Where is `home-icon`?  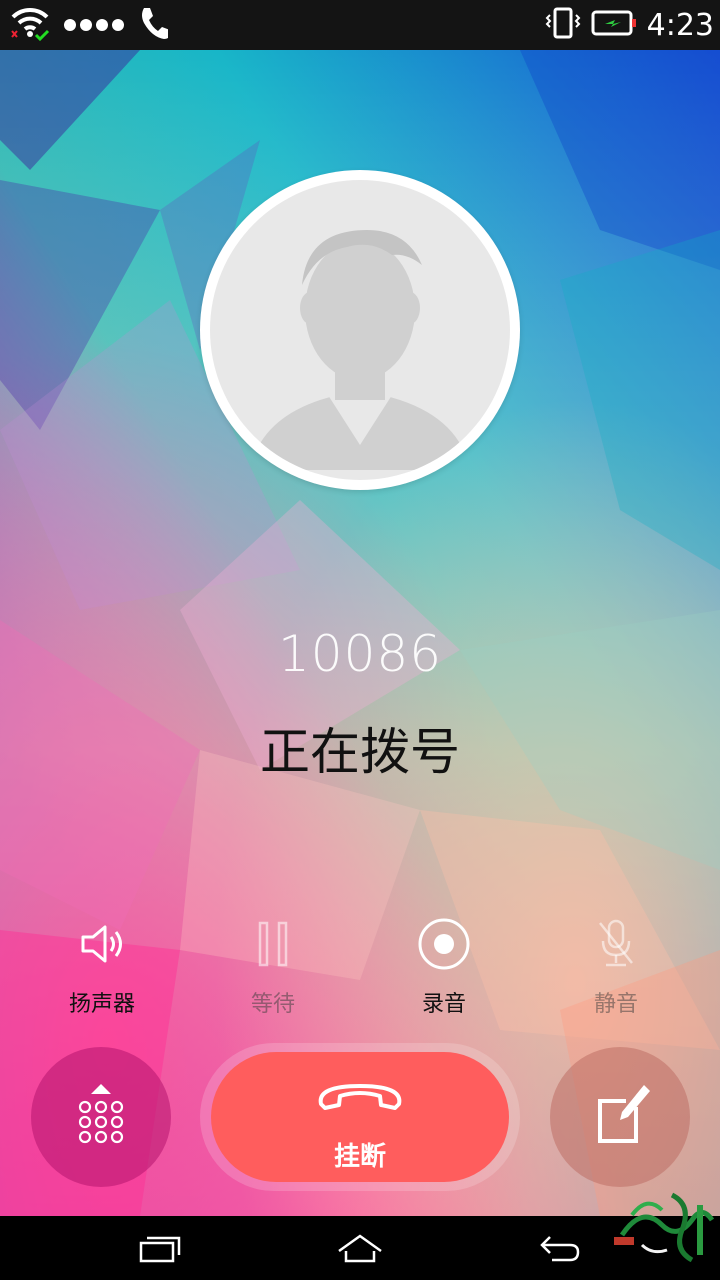 home-icon is located at coordinates (360, 1248).